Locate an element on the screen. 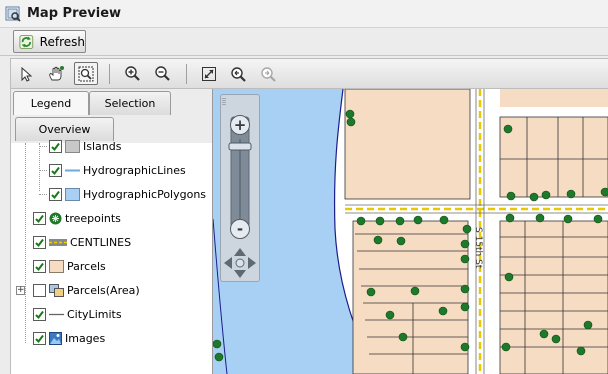  layer-row-parcels-area: Parcels(Area) is located at coordinates (86, 290).